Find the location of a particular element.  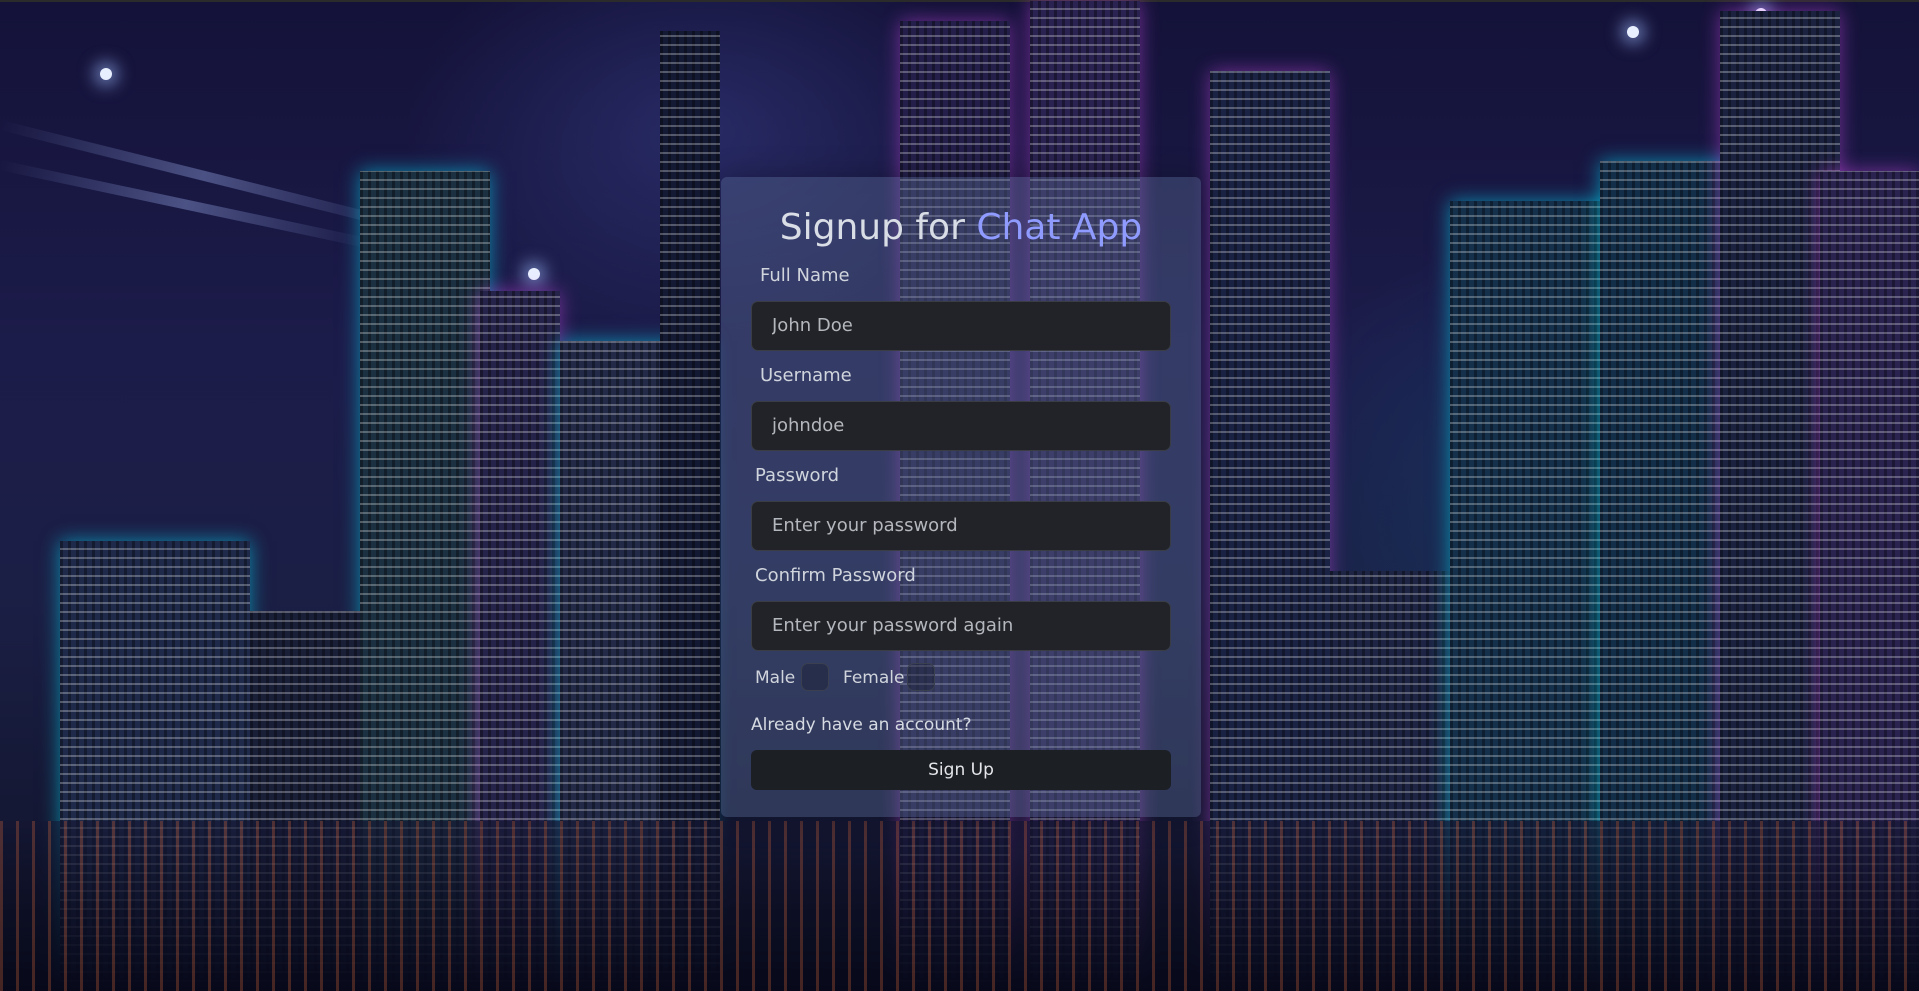

password-field is located at coordinates (961, 526).